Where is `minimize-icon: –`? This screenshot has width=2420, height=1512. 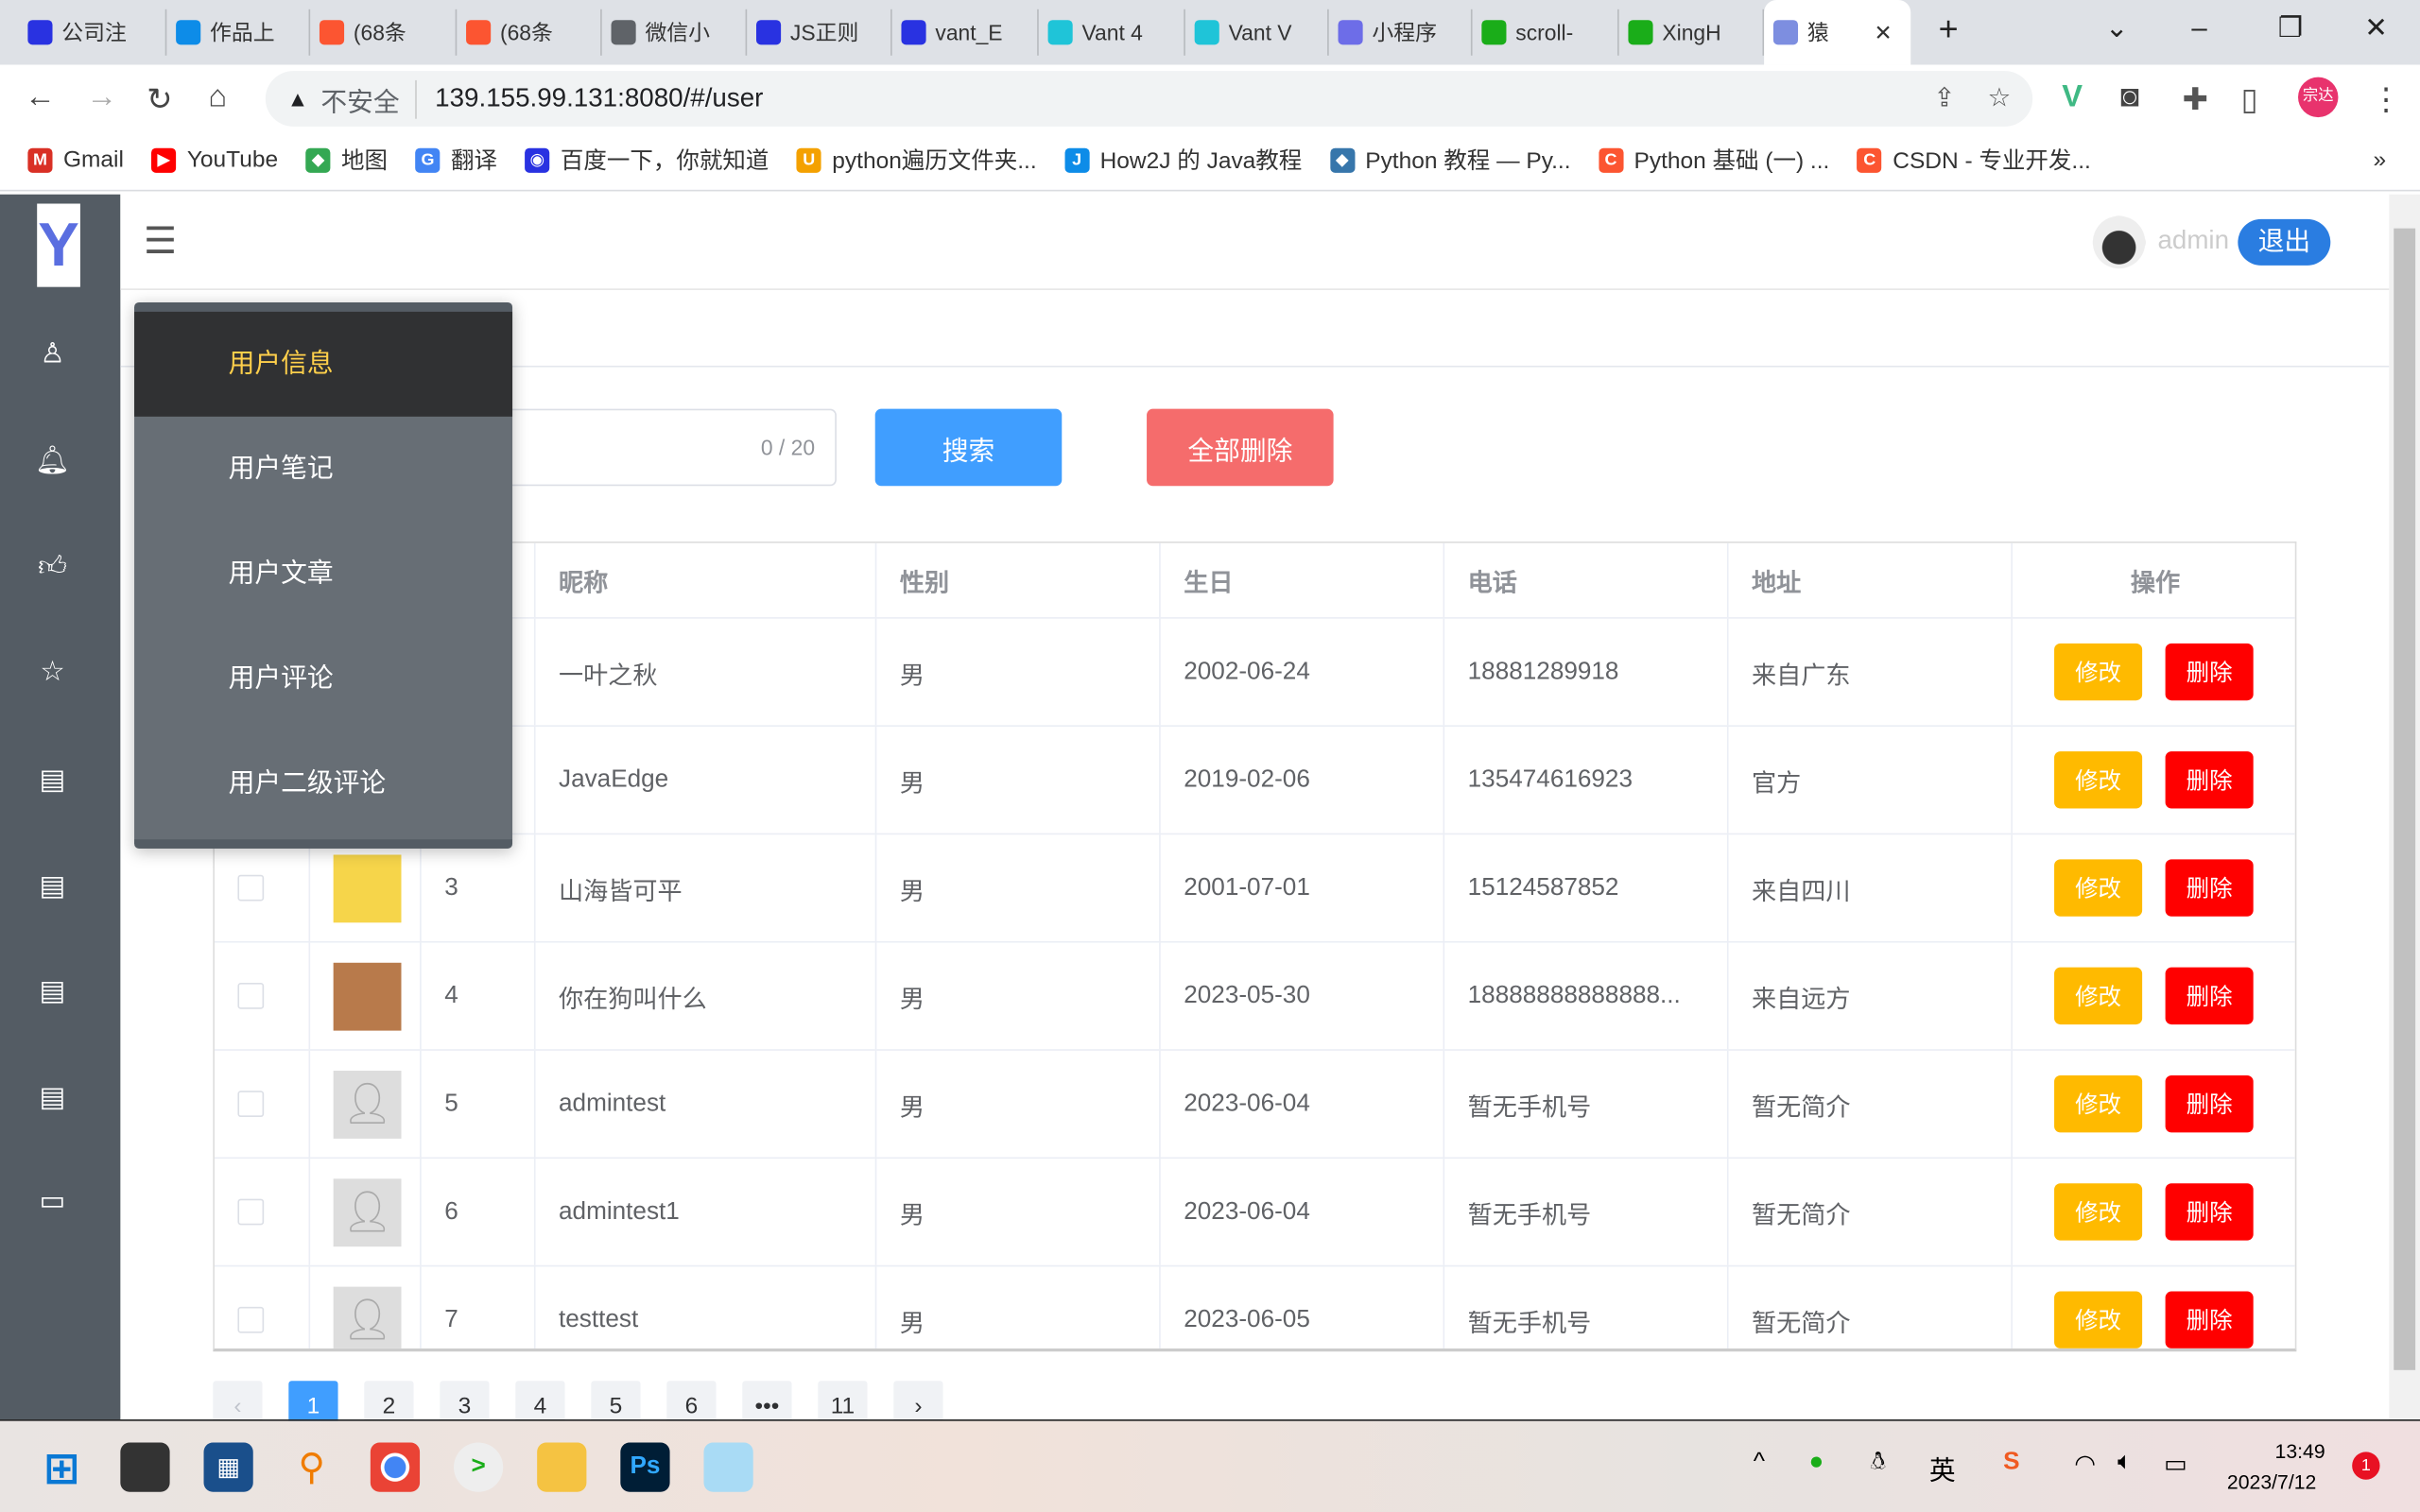 minimize-icon: – is located at coordinates (2198, 28).